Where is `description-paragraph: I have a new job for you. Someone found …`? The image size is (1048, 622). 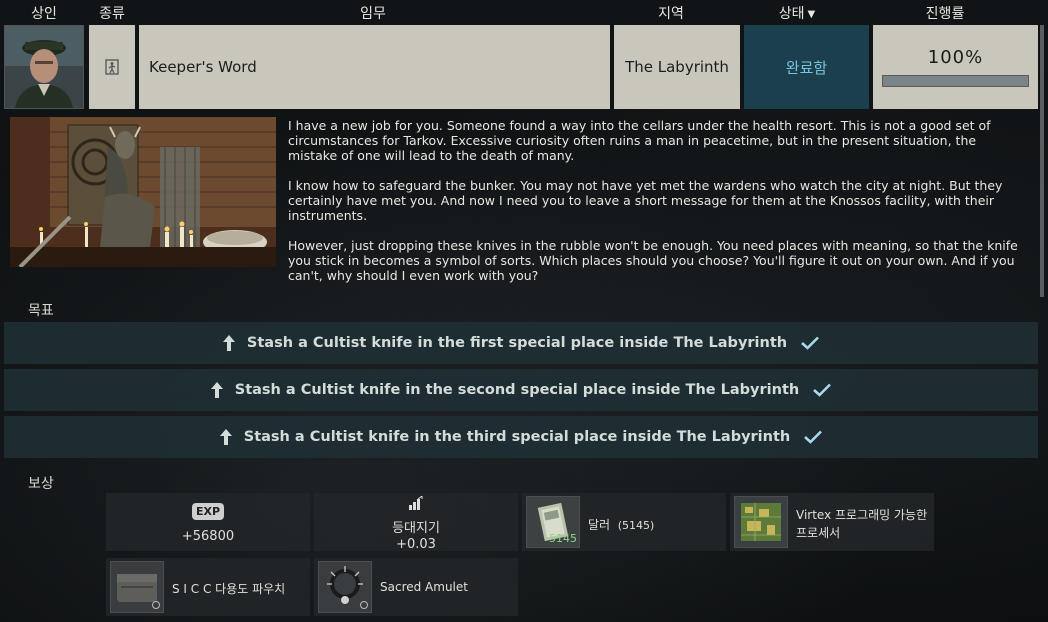
description-paragraph: I have a new job for you. Someone found … is located at coordinates (639, 140).